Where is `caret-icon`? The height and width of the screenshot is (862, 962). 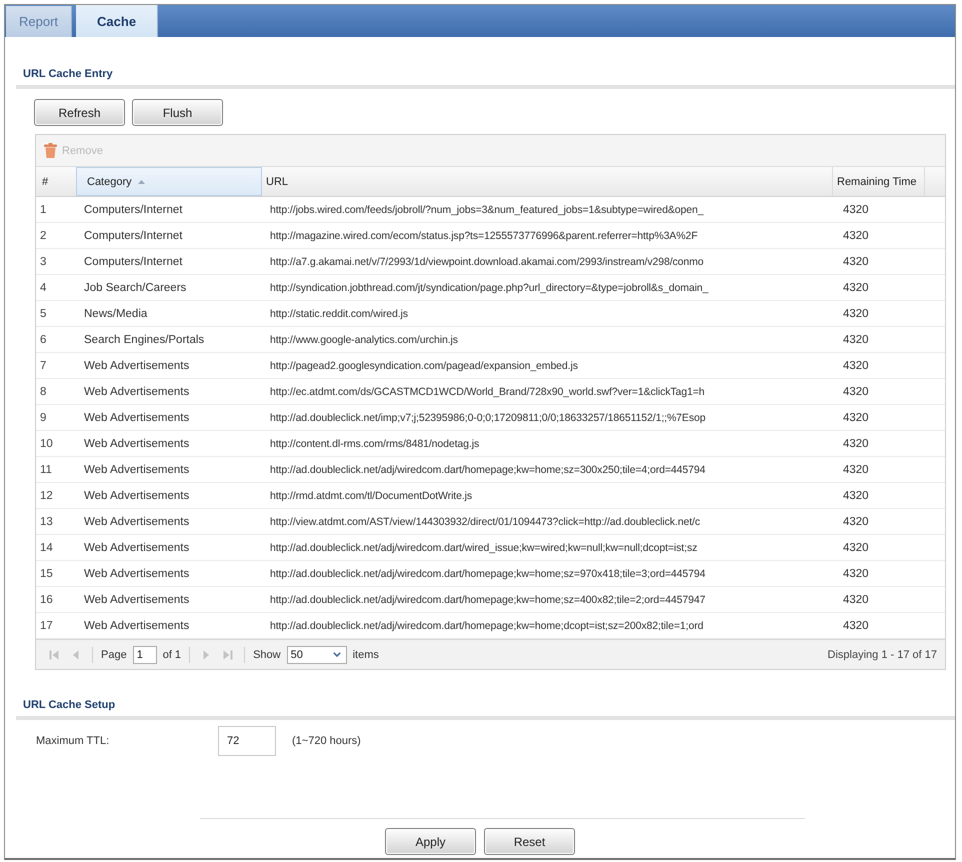 caret-icon is located at coordinates (336, 654).